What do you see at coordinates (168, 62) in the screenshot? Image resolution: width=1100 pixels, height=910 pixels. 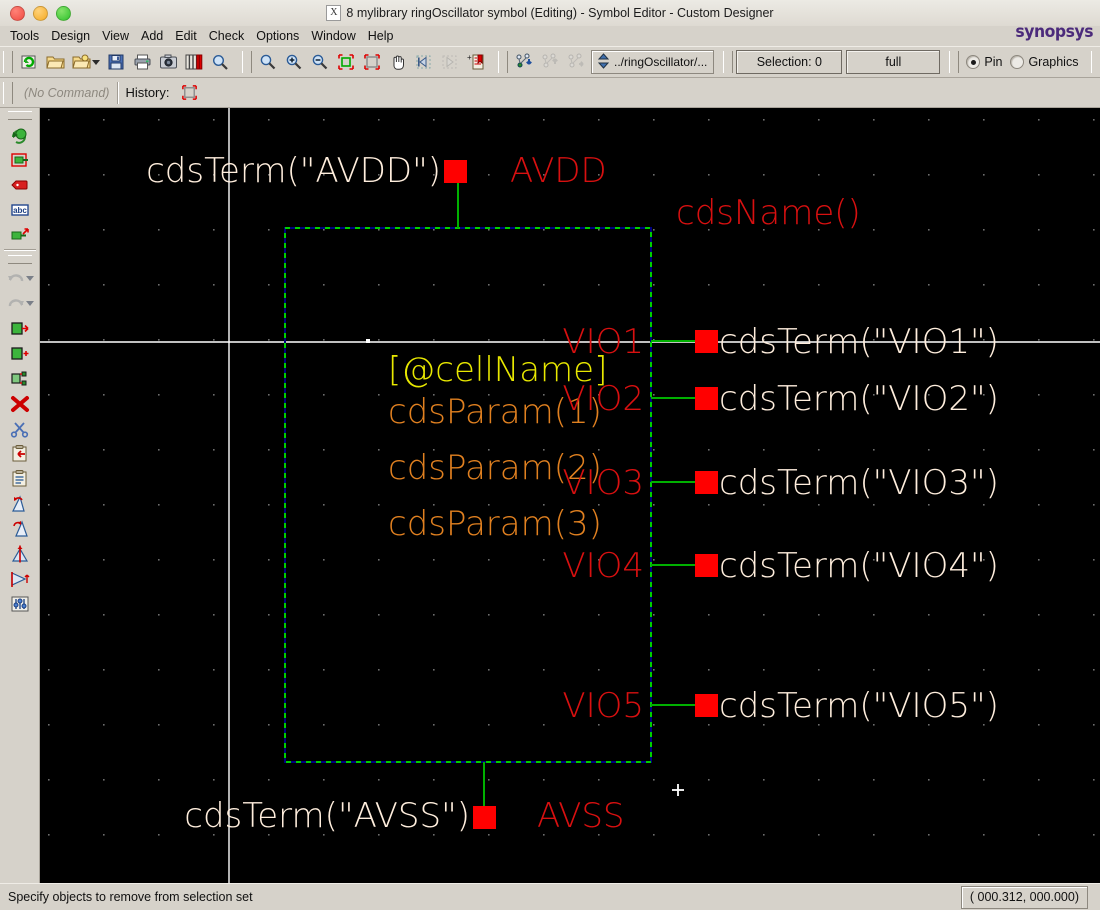 I see `snapshot-icon` at bounding box center [168, 62].